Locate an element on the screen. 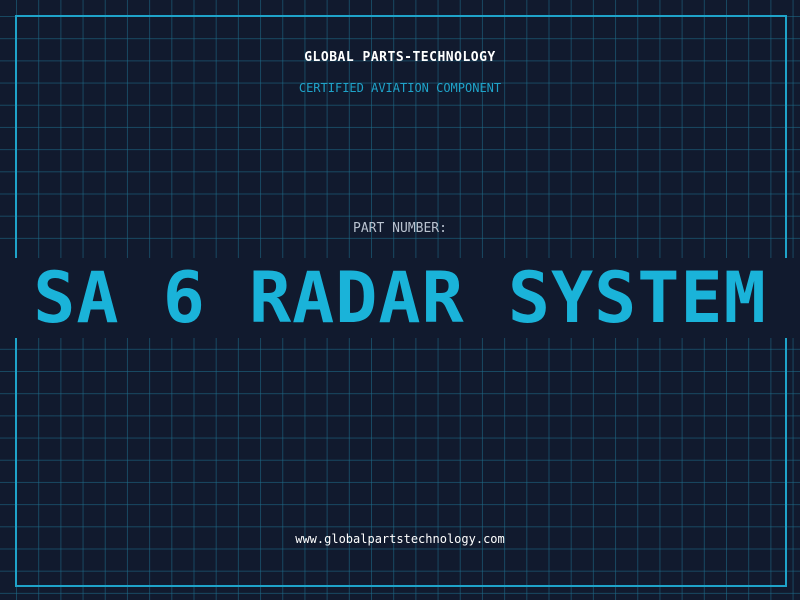 This screenshot has width=800, height=600. website-link: www.globalpartstechnology.com is located at coordinates (400, 539).